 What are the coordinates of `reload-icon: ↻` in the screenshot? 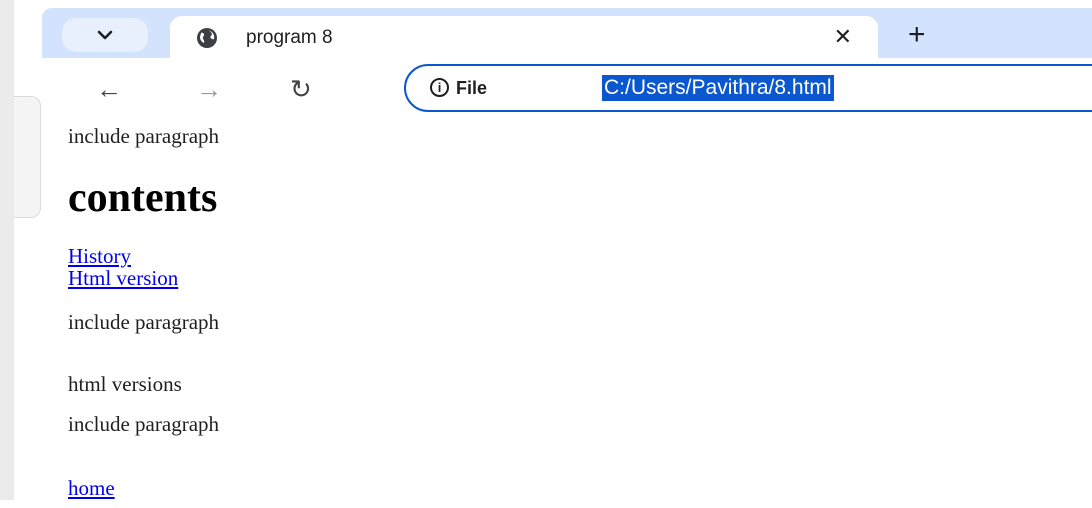 It's located at (301, 89).